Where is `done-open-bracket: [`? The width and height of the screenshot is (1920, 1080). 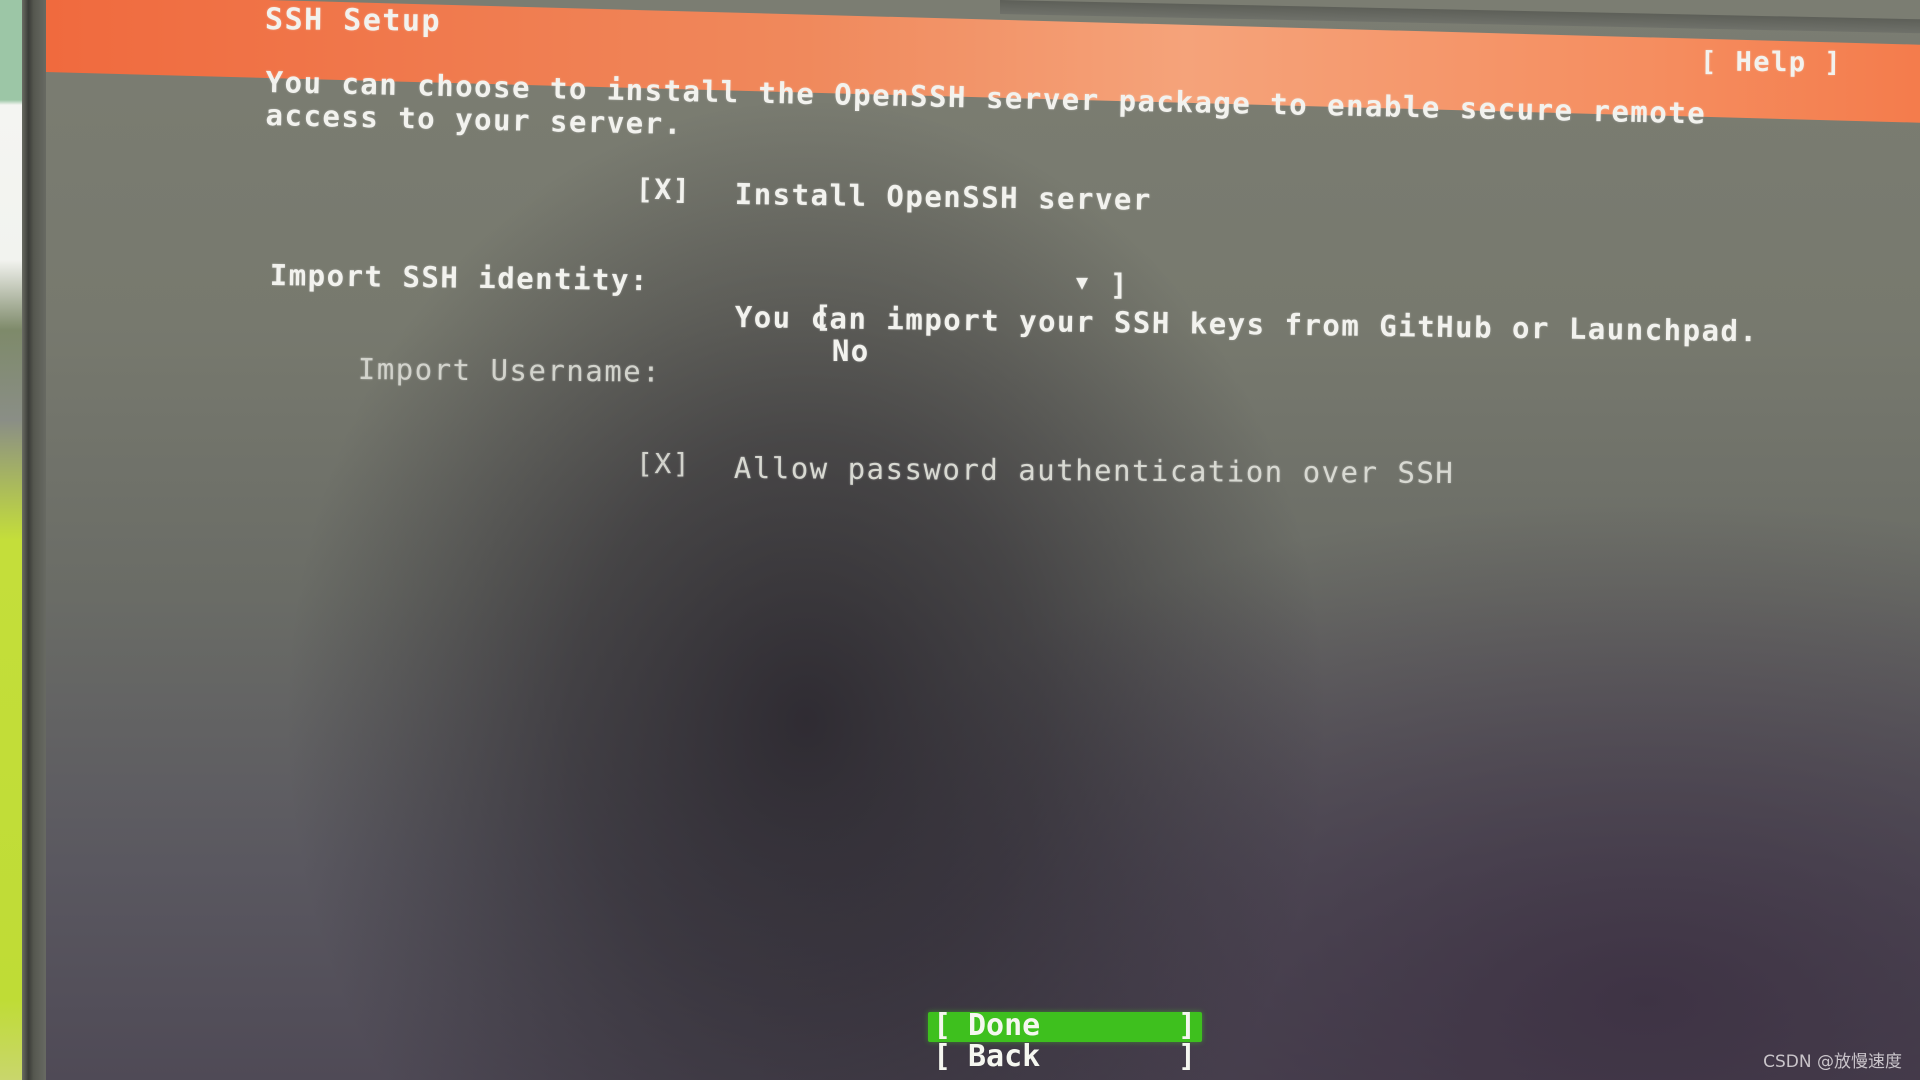 done-open-bracket: [ is located at coordinates (942, 1025).